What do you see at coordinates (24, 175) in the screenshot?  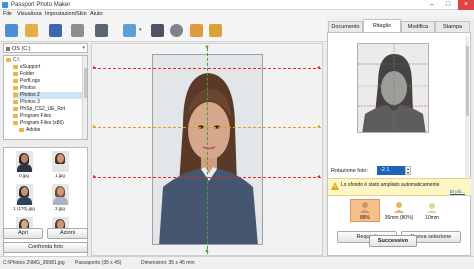 I see `thumbnail-label: 0.jpg` at bounding box center [24, 175].